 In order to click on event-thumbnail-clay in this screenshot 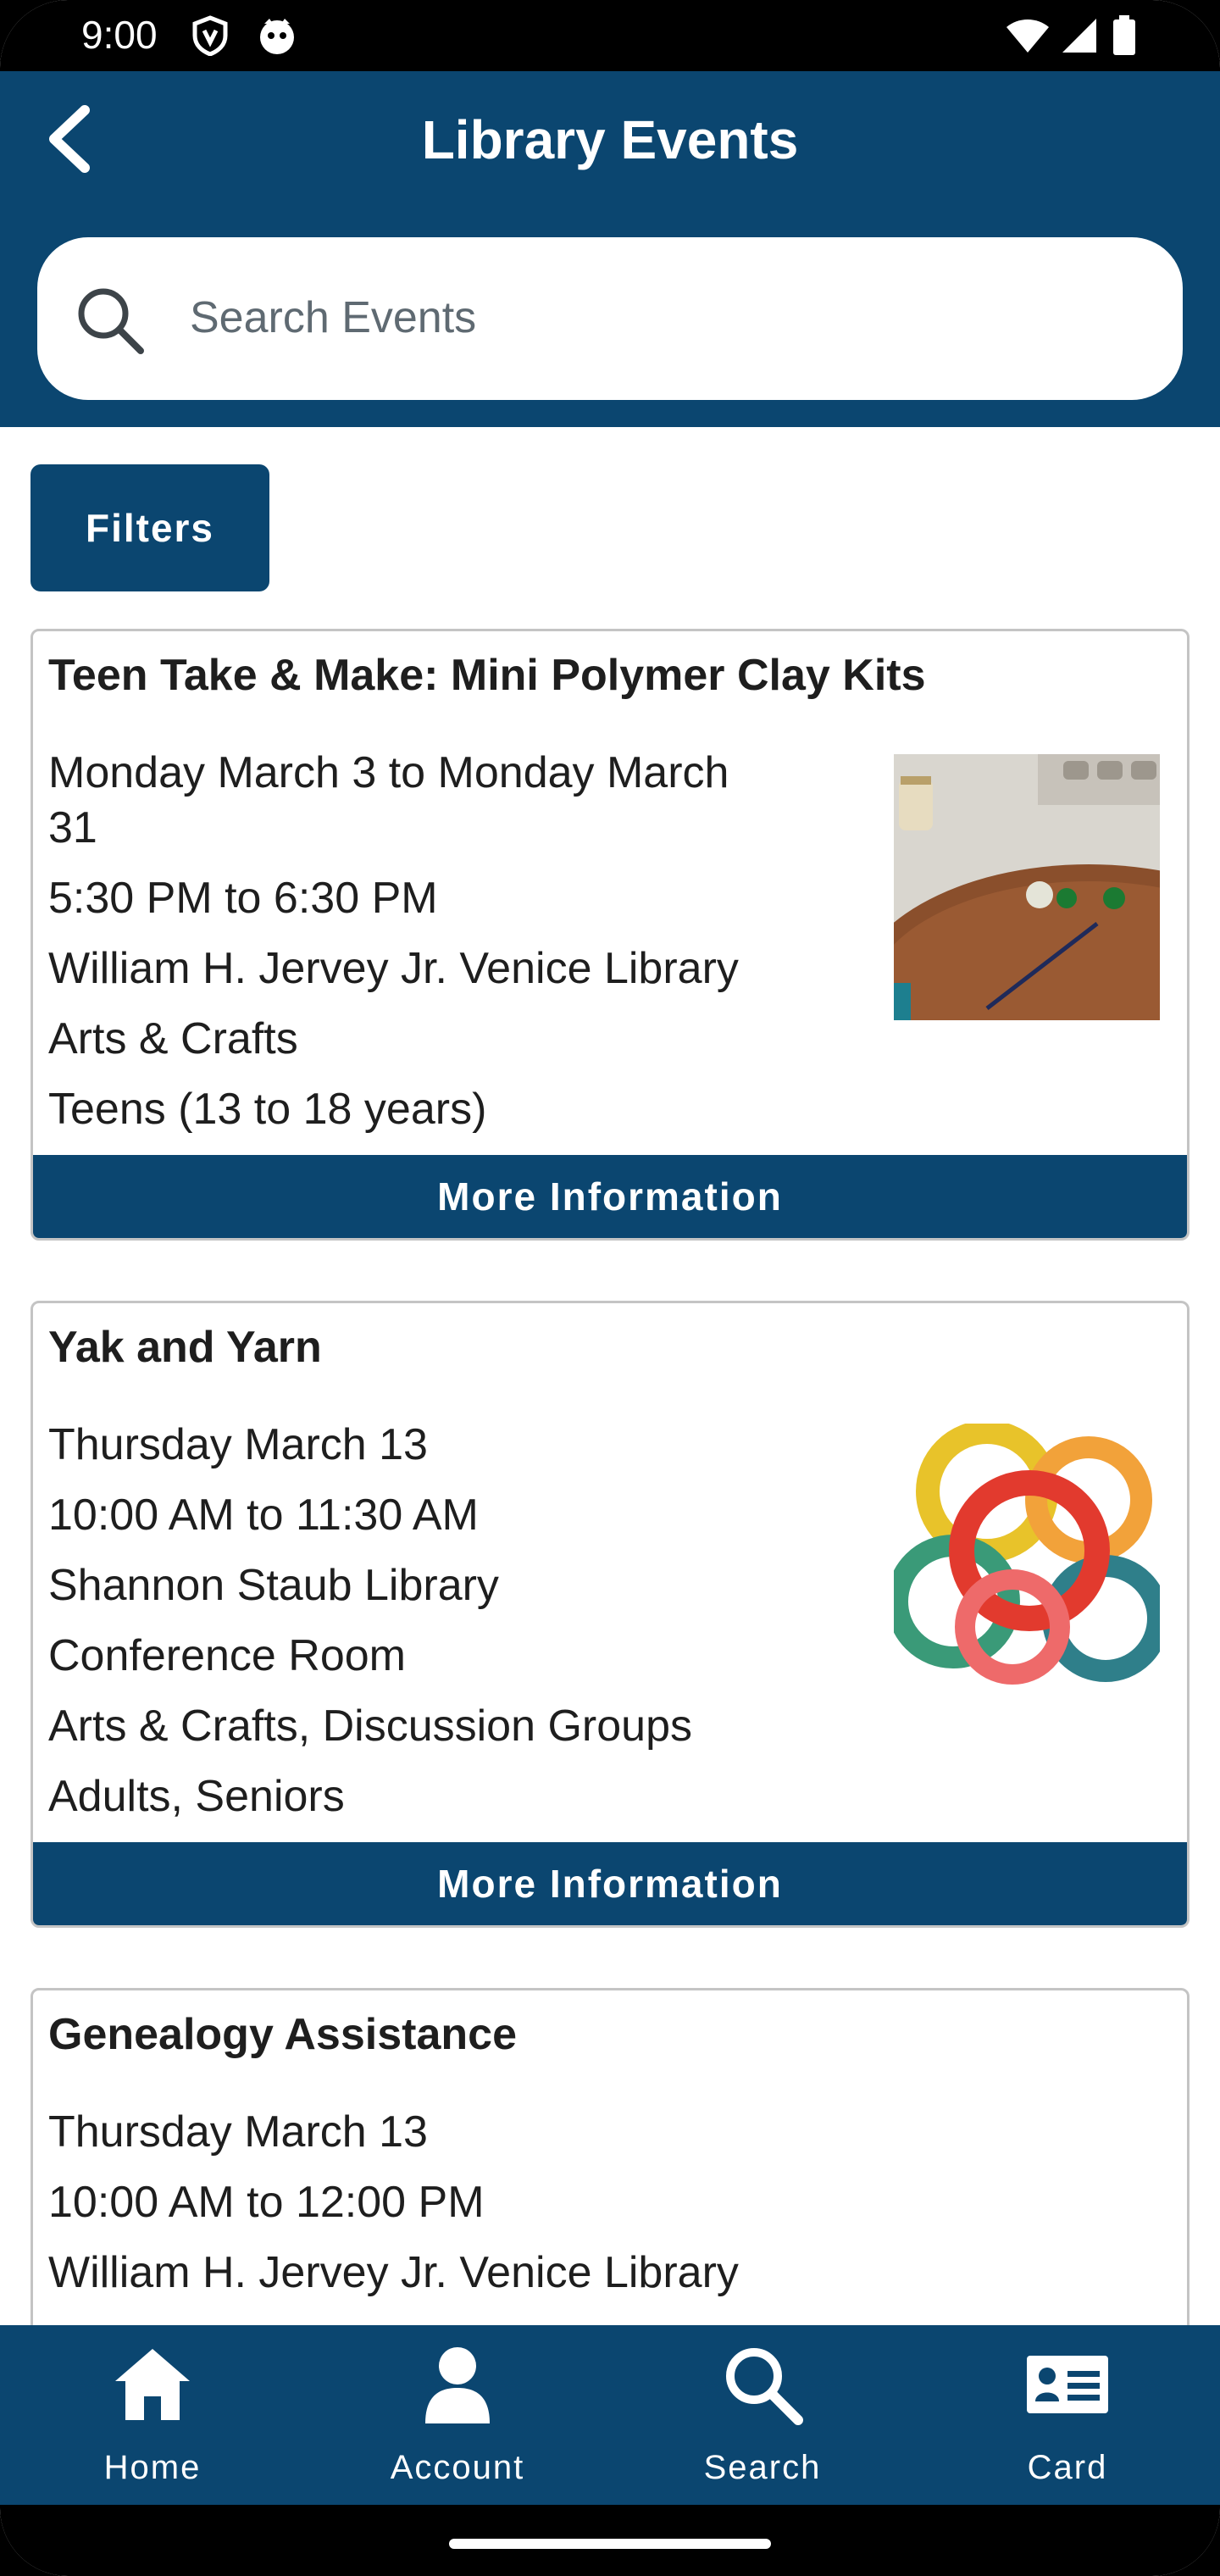, I will do `click(1027, 887)`.